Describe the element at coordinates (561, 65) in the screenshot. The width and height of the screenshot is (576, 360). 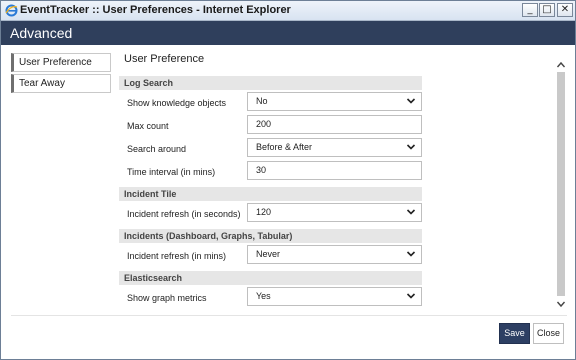
I see `scroll-up-icon` at that location.